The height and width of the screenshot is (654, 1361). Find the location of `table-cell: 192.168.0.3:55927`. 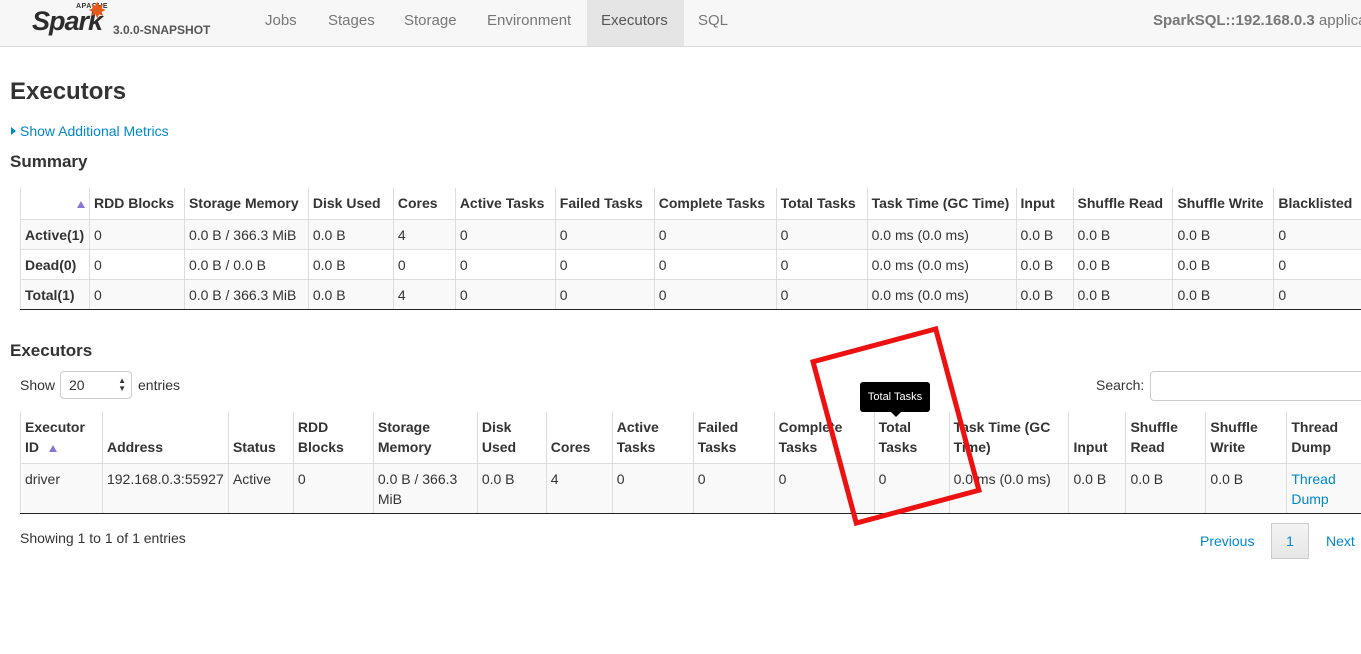

table-cell: 192.168.0.3:55927 is located at coordinates (165, 488).